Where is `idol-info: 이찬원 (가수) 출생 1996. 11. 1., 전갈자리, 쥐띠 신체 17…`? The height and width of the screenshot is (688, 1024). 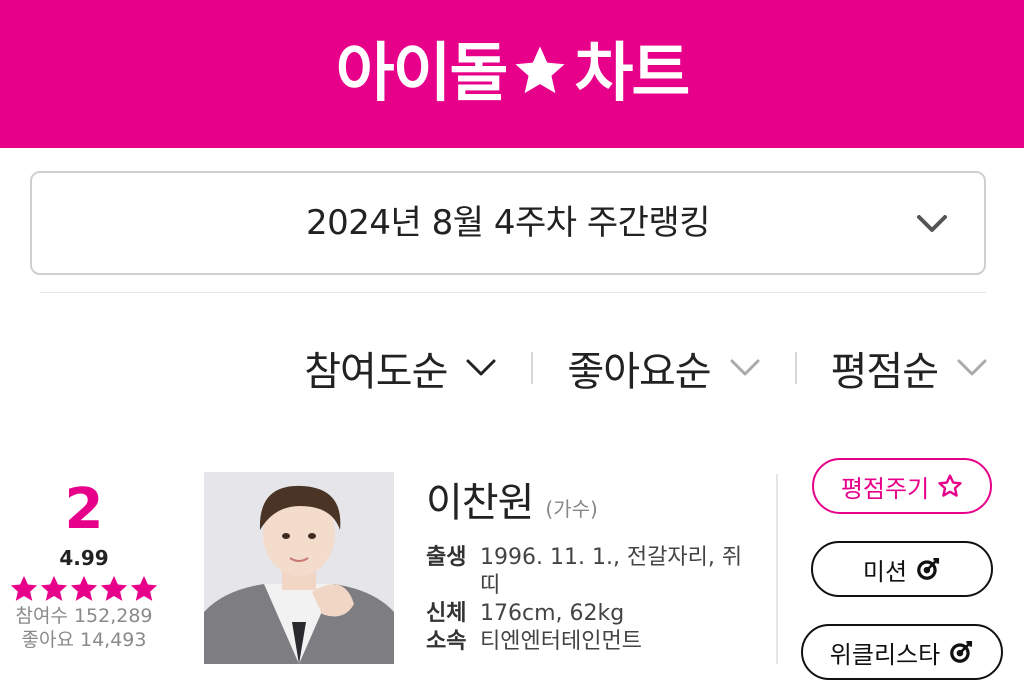 idol-info: 이찬원 (가수) 출생 1996. 11. 1., 전갈자리, 쥐띠 신체 17… is located at coordinates (596, 563).